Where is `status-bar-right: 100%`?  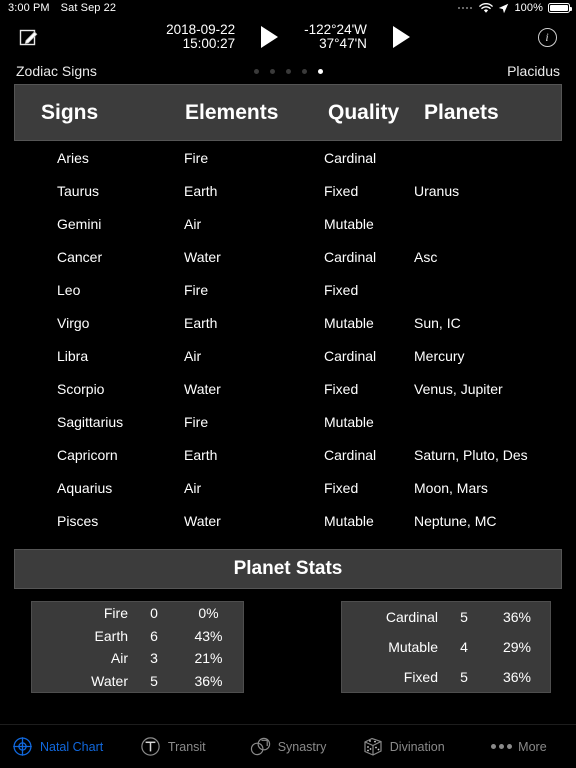
status-bar-right: 100% is located at coordinates (515, 8).